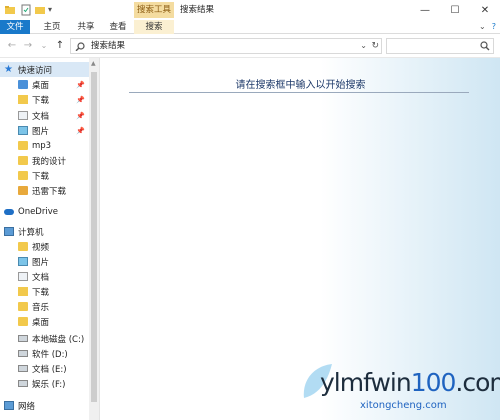 The width and height of the screenshot is (500, 420). Describe the element at coordinates (41, 307) in the screenshot. I see `sidebar-item-label: 音乐` at that location.